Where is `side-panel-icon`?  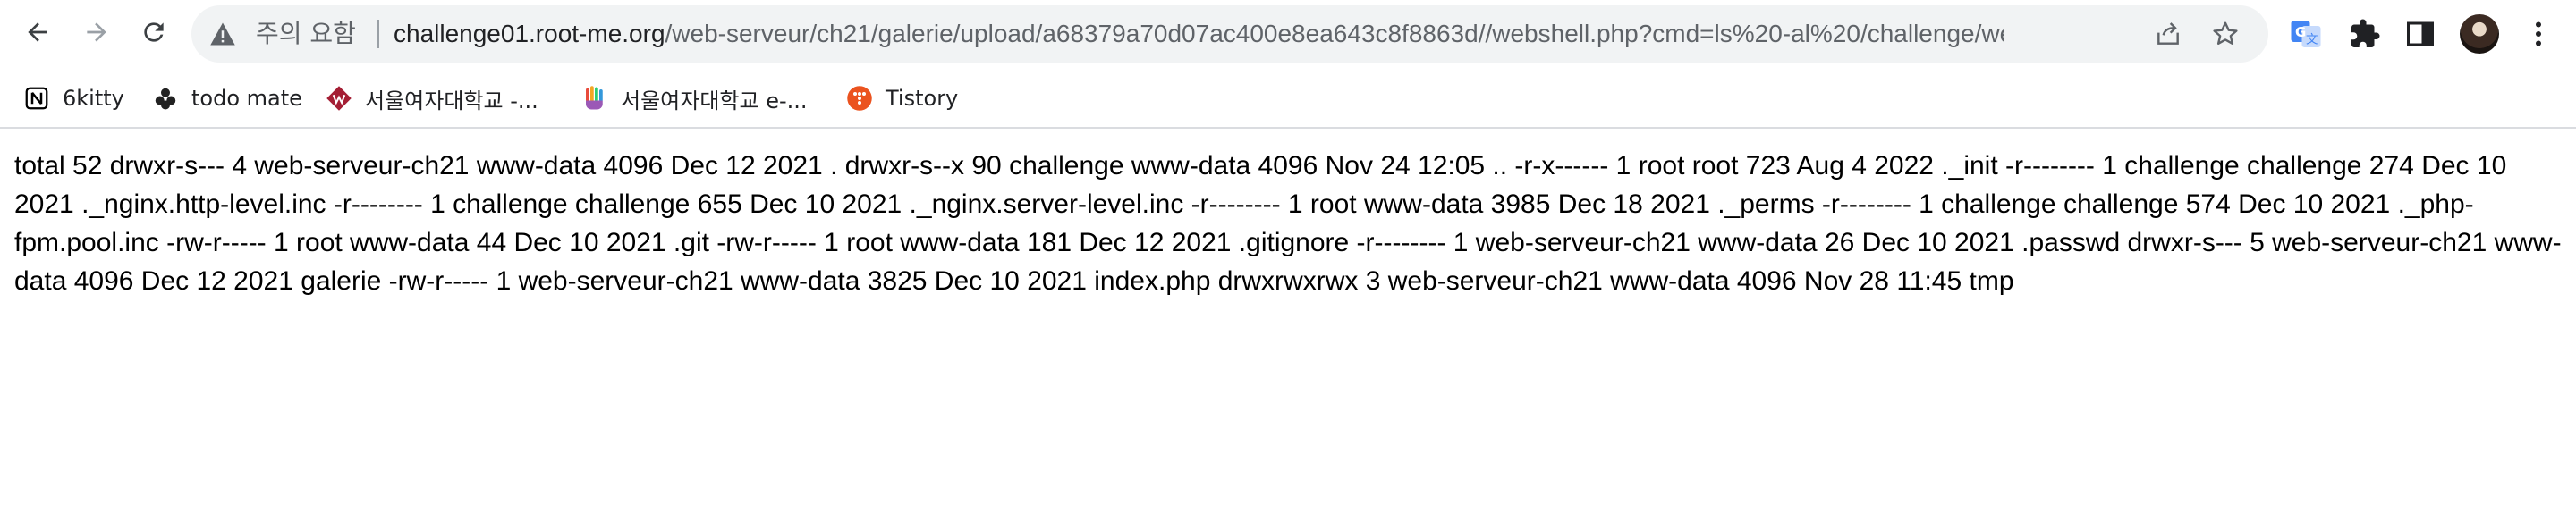
side-panel-icon is located at coordinates (2420, 34).